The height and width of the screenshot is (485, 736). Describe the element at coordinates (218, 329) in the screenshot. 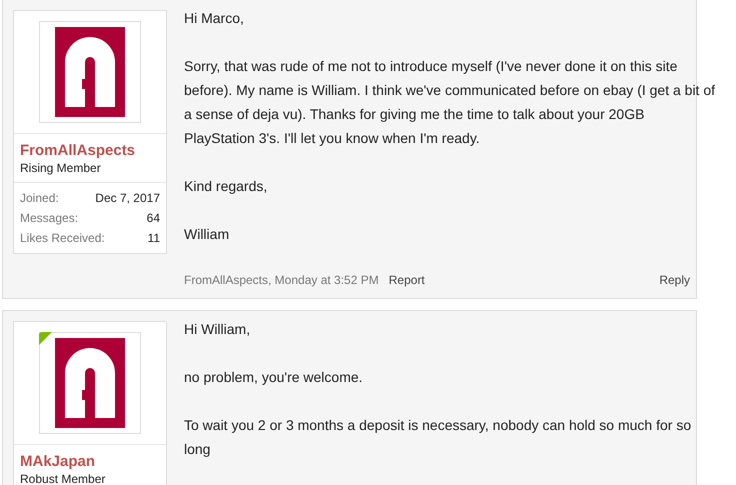

I see `message-paragraph: Hi William,` at that location.